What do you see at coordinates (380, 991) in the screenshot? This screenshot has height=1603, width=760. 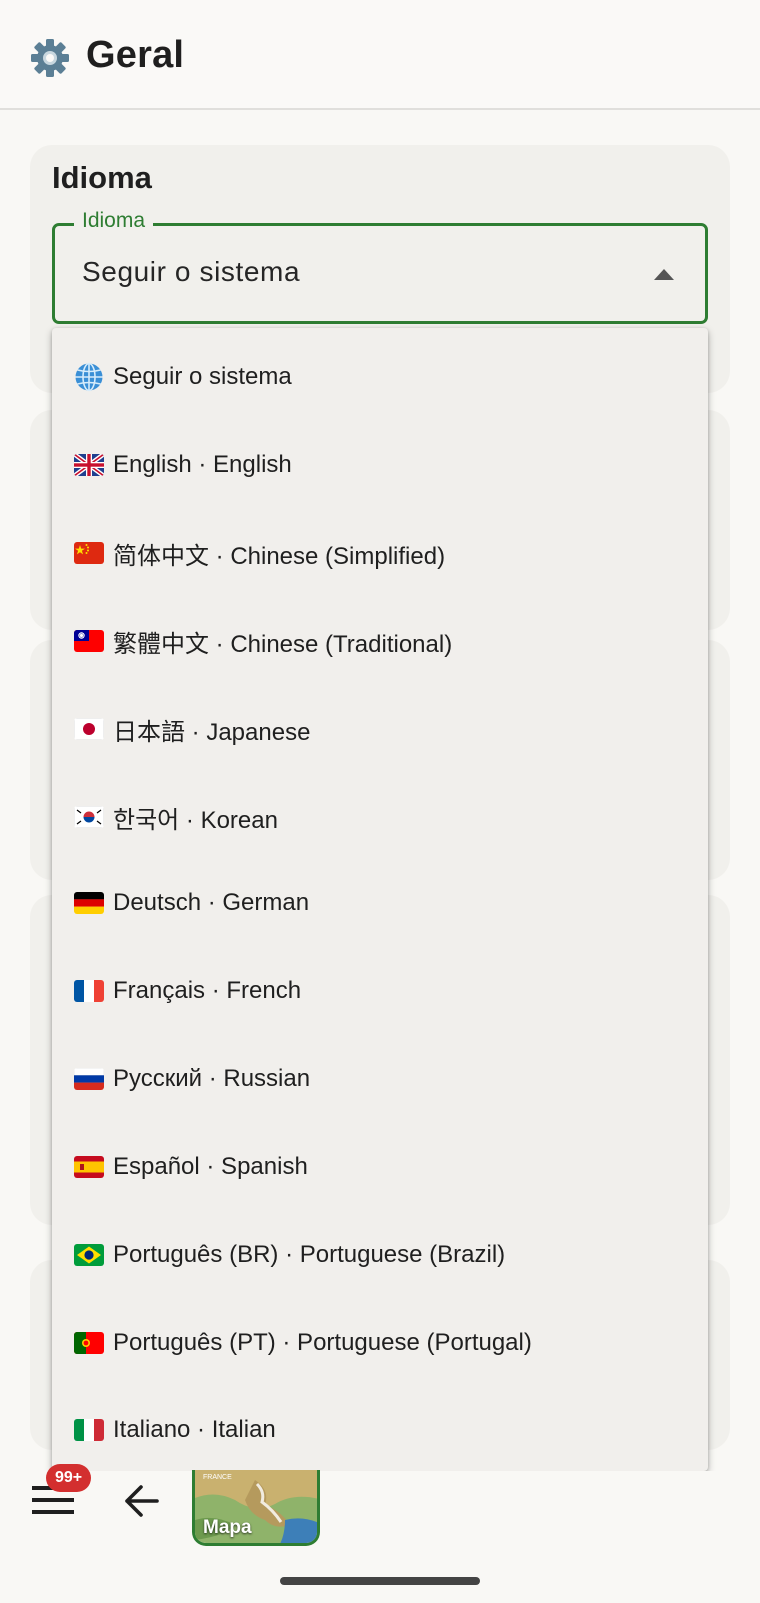 I see `menu-item-french: Français · French` at bounding box center [380, 991].